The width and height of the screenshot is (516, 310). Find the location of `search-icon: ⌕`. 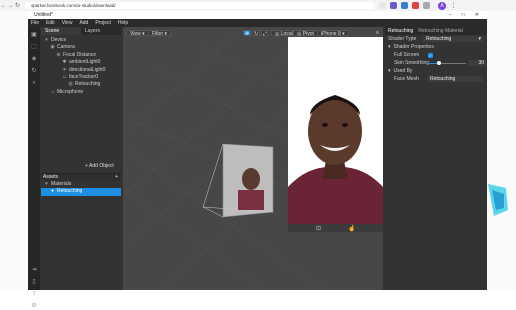

search-icon: ⌕ is located at coordinates (34, 83).